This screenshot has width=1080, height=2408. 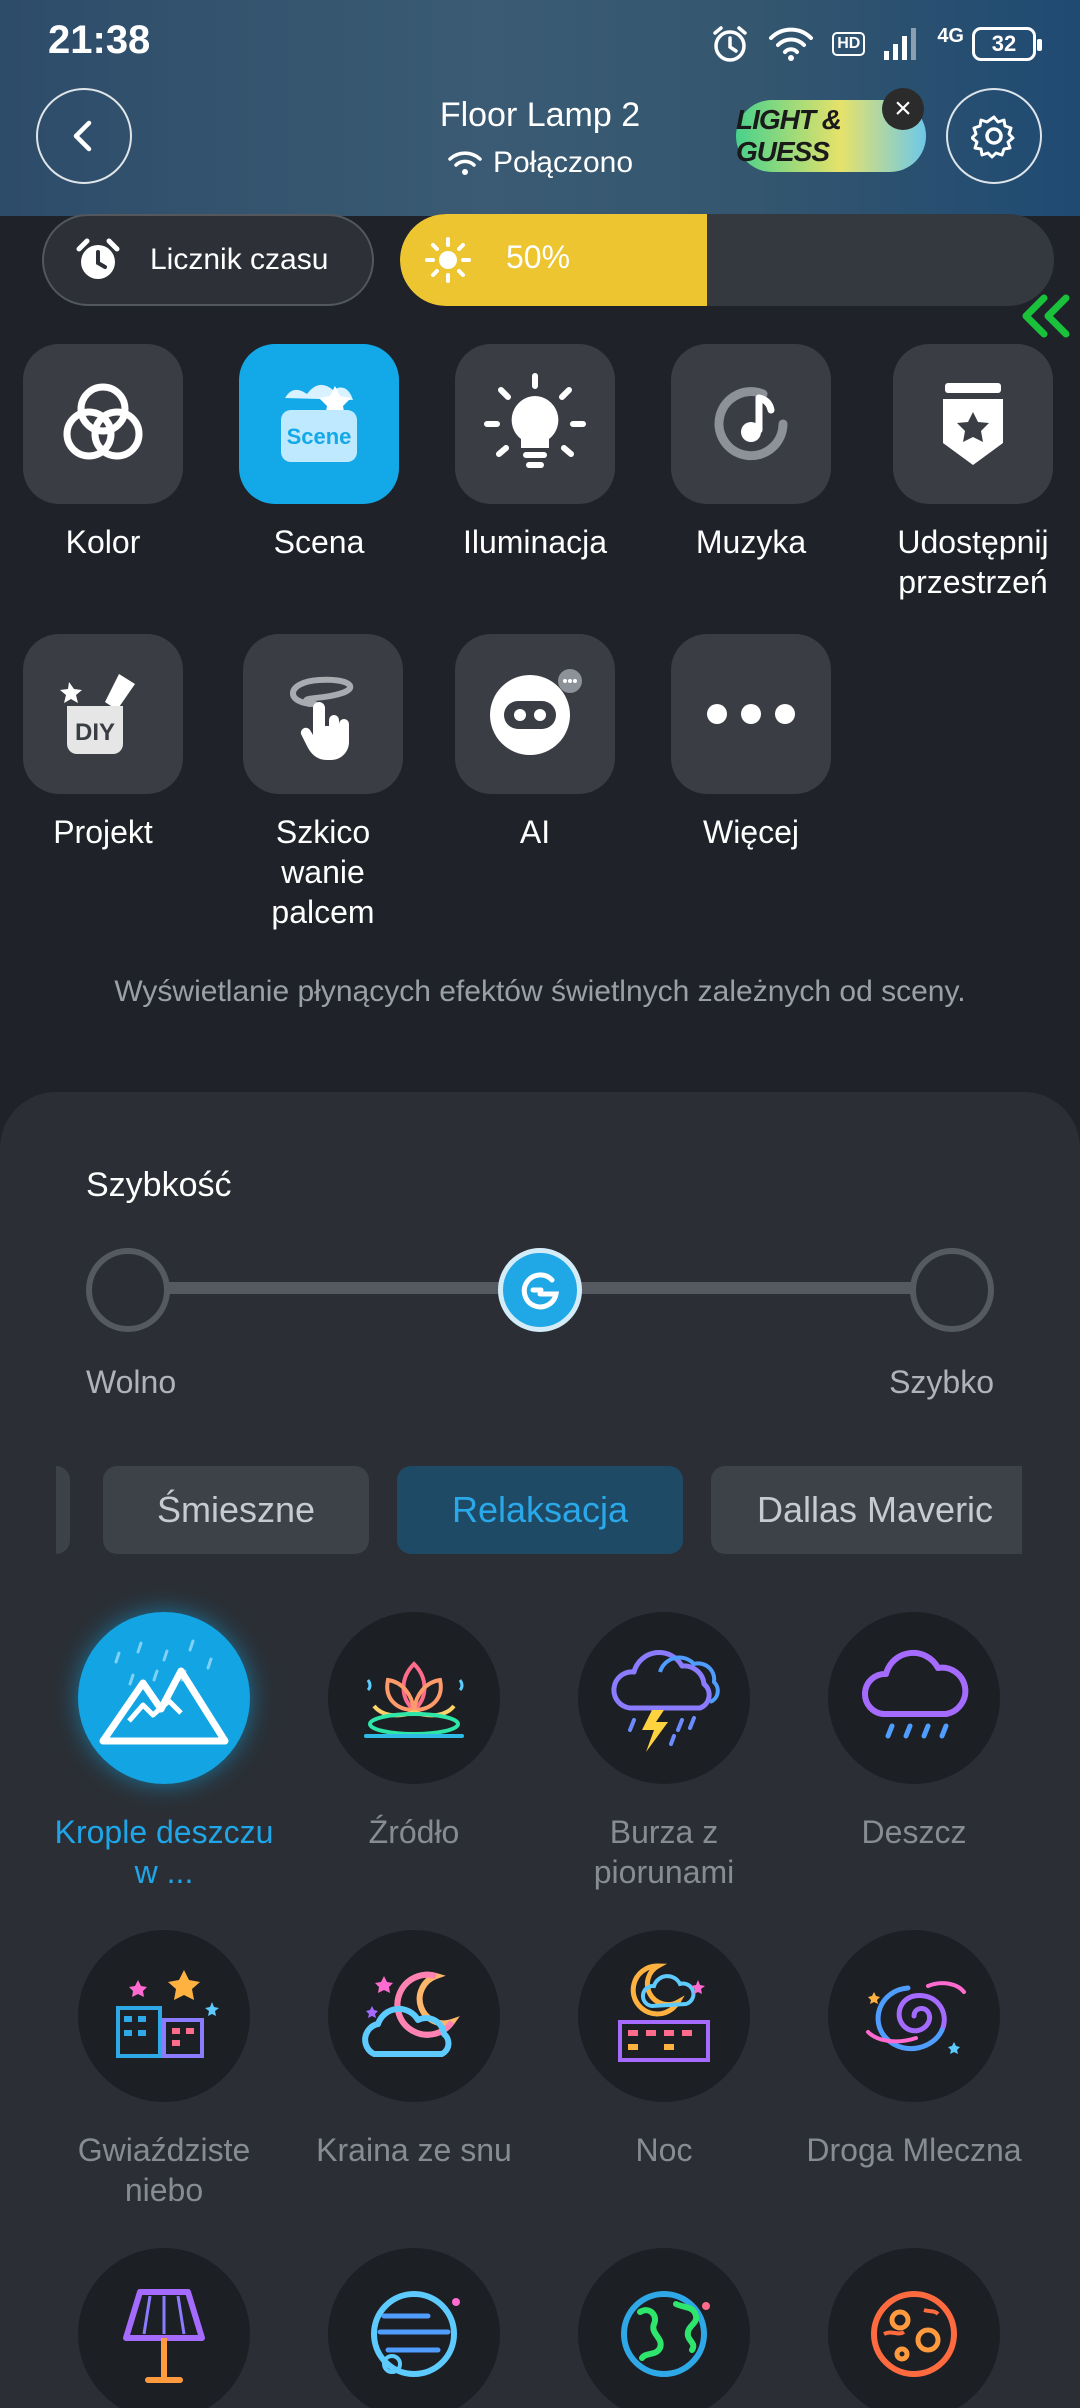 I want to click on scene-item: Burza z piorunami, so click(x=664, y=1752).